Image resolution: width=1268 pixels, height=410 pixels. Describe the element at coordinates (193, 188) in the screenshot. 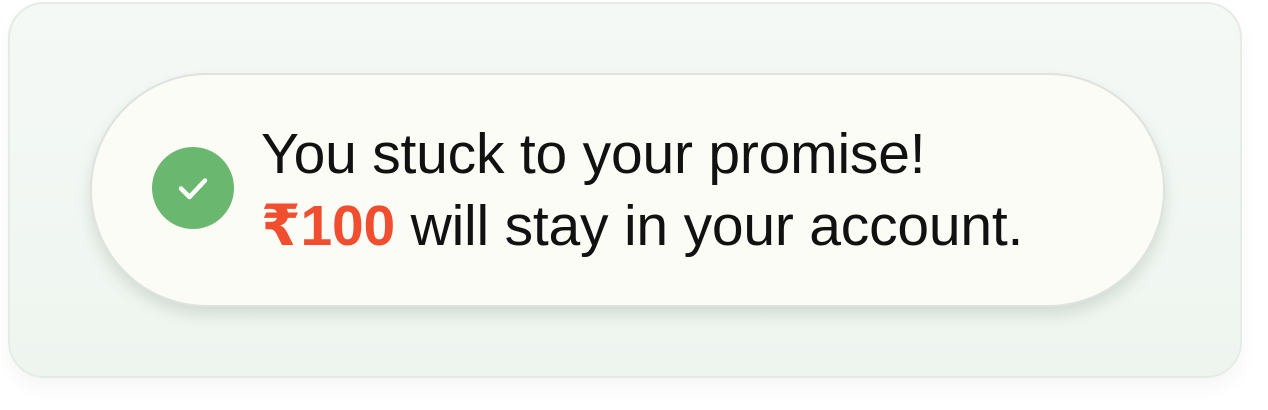

I see `check-circle-icon` at that location.